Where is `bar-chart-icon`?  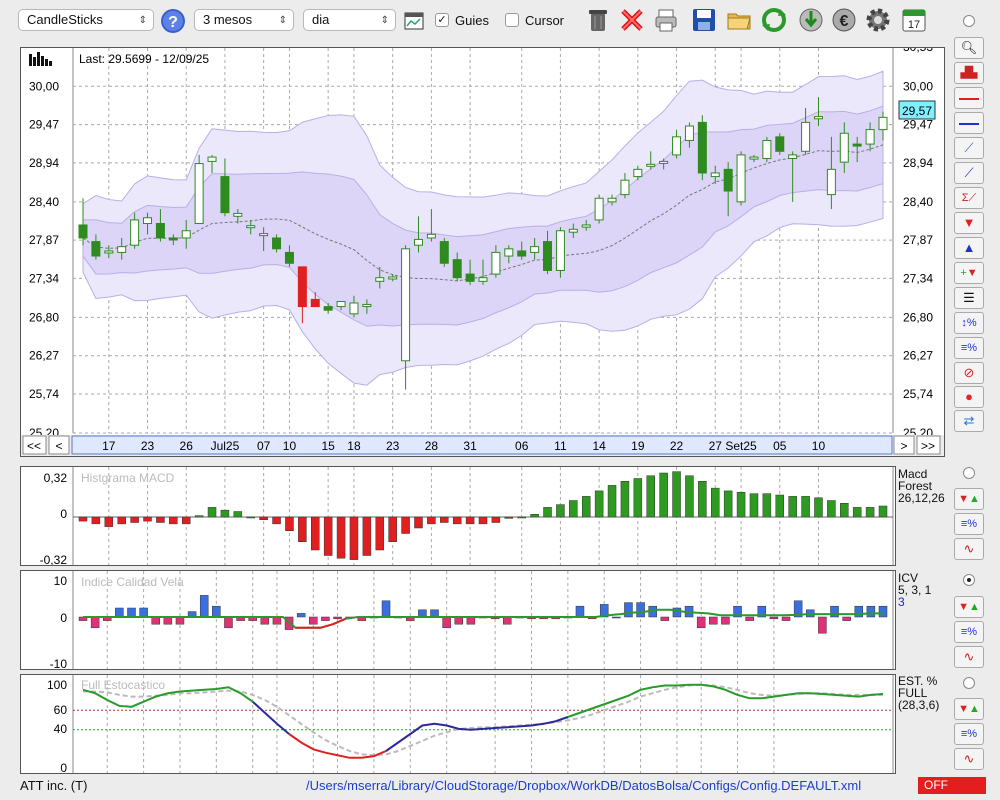 bar-chart-icon is located at coordinates (40, 59).